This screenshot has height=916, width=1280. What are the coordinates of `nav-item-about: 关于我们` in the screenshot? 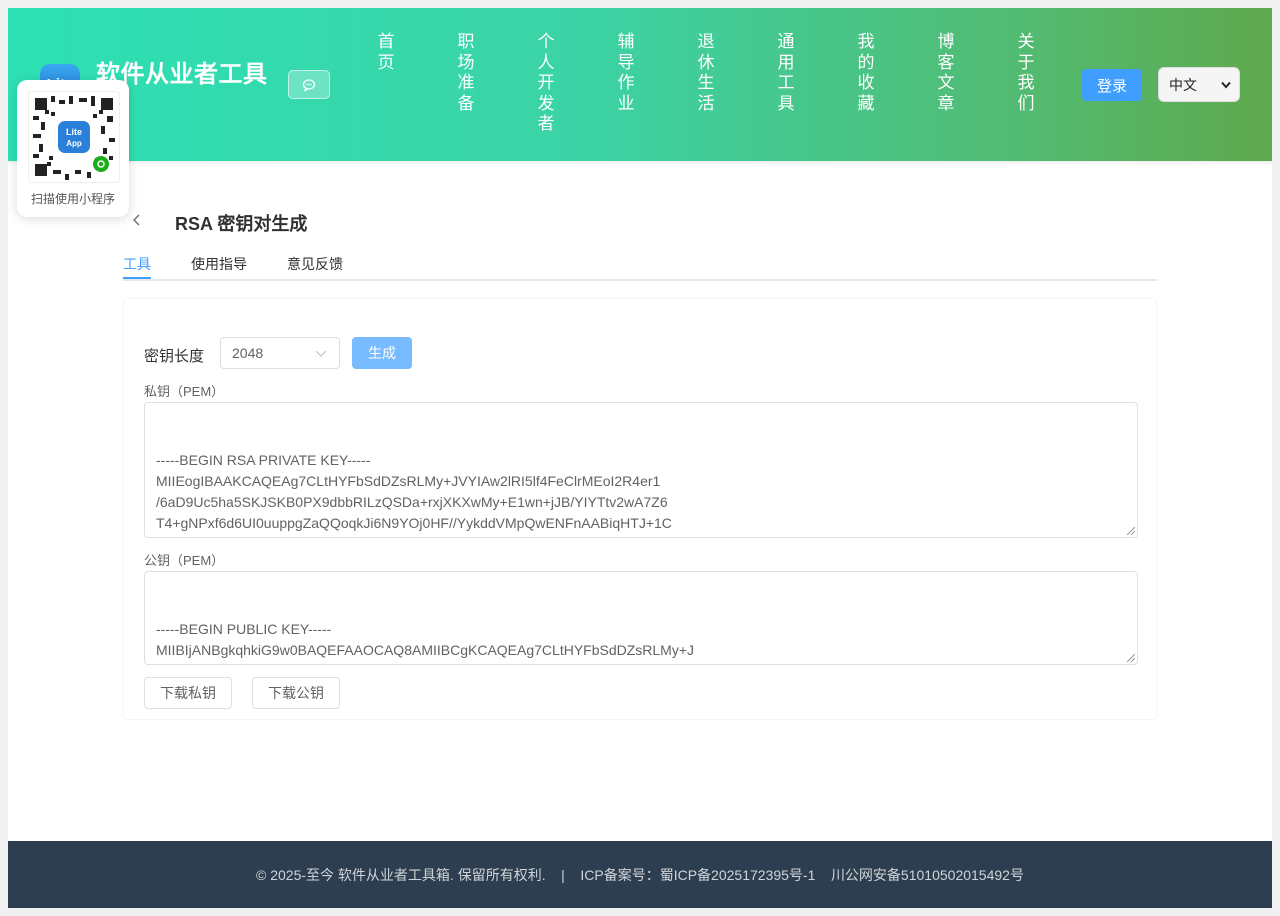 It's located at (1026, 73).